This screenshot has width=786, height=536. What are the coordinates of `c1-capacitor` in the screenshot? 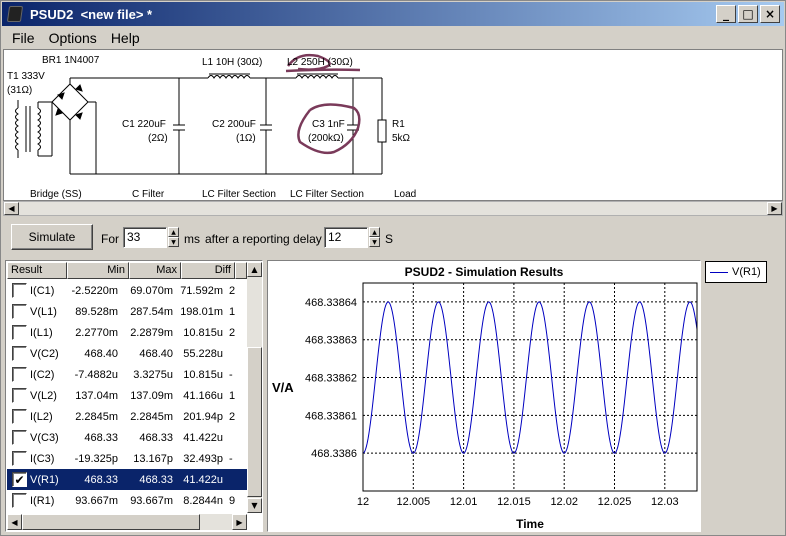 It's located at (179, 126).